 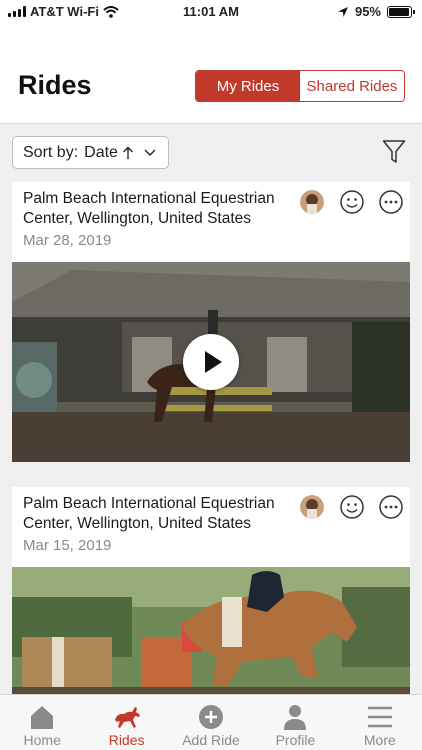 What do you see at coordinates (67, 240) in the screenshot?
I see `ride-date: Mar 28, 2019` at bounding box center [67, 240].